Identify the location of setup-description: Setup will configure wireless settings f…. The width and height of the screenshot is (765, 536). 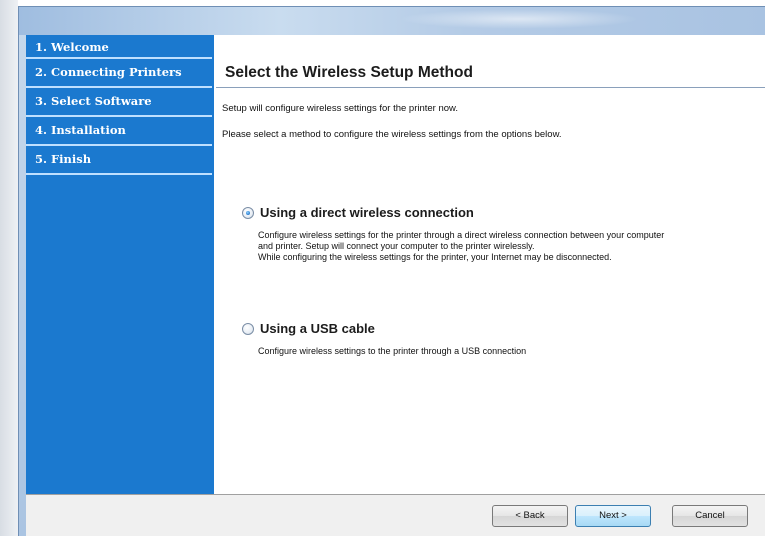
(340, 108).